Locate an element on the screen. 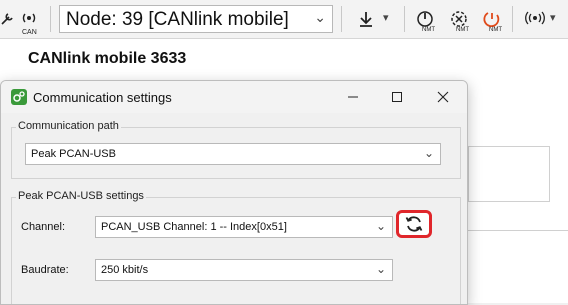  node-select: Node: 39 [CANlink mobile] ⌄ is located at coordinates (196, 19).